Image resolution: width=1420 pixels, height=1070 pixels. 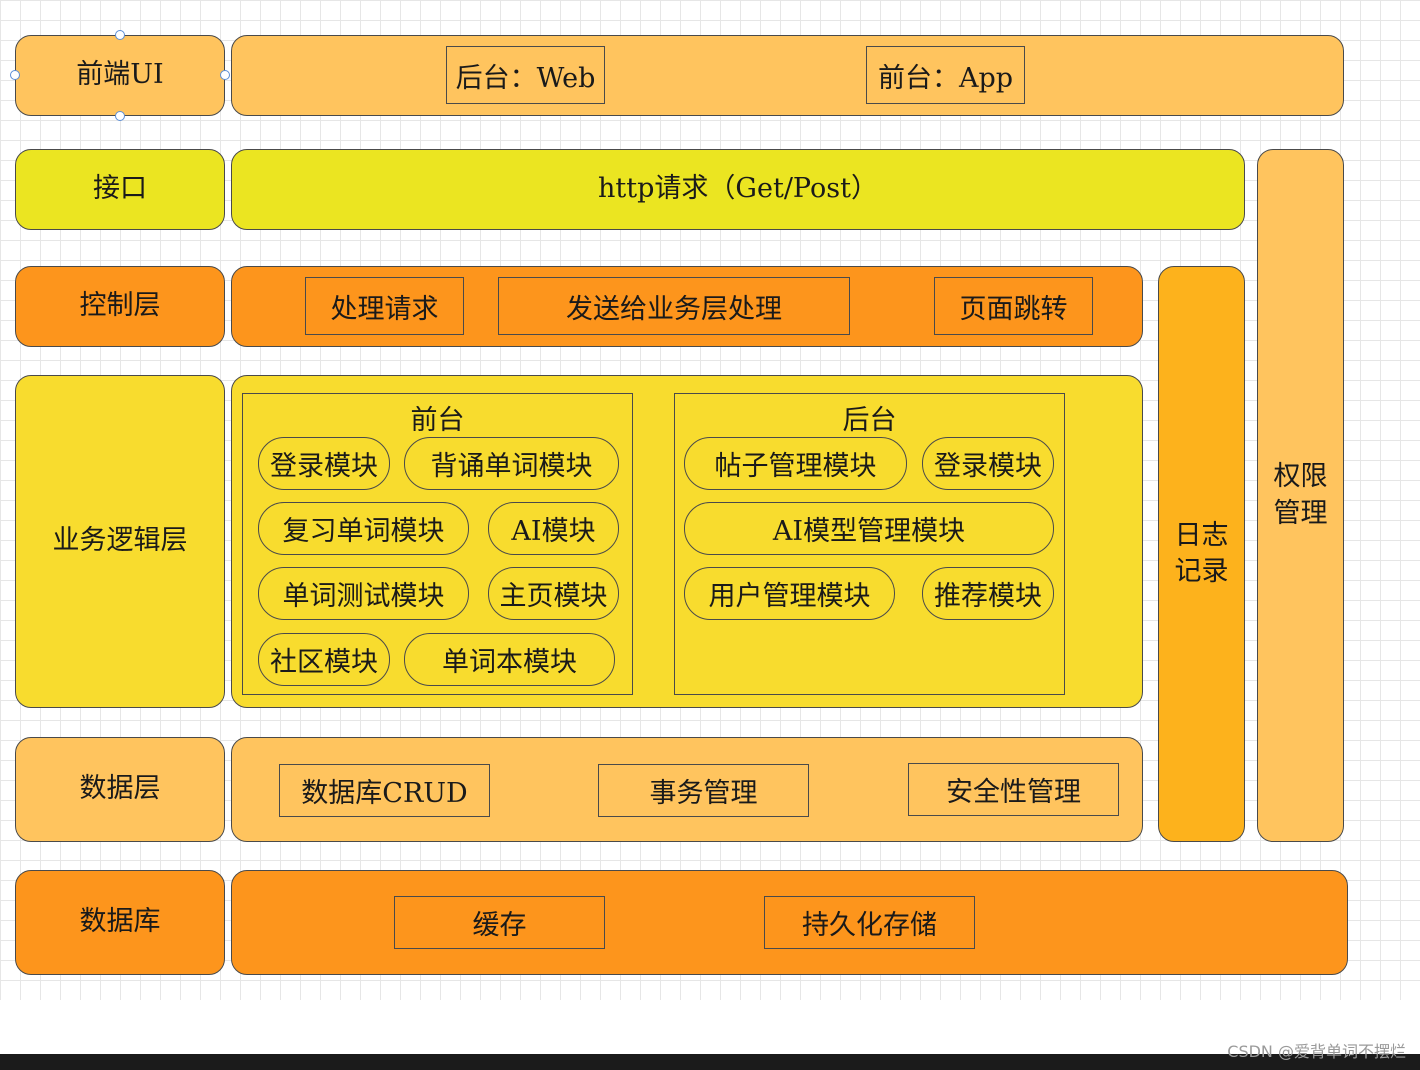 What do you see at coordinates (869, 420) in the screenshot?
I see `business-back-title: 后台` at bounding box center [869, 420].